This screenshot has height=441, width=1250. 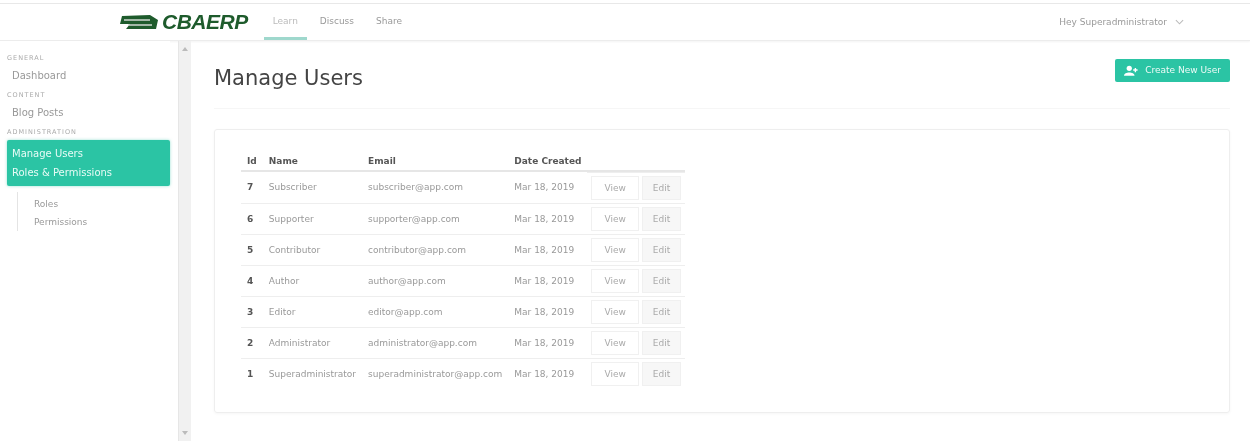 I want to click on table-cell: 1, so click(x=252, y=373).